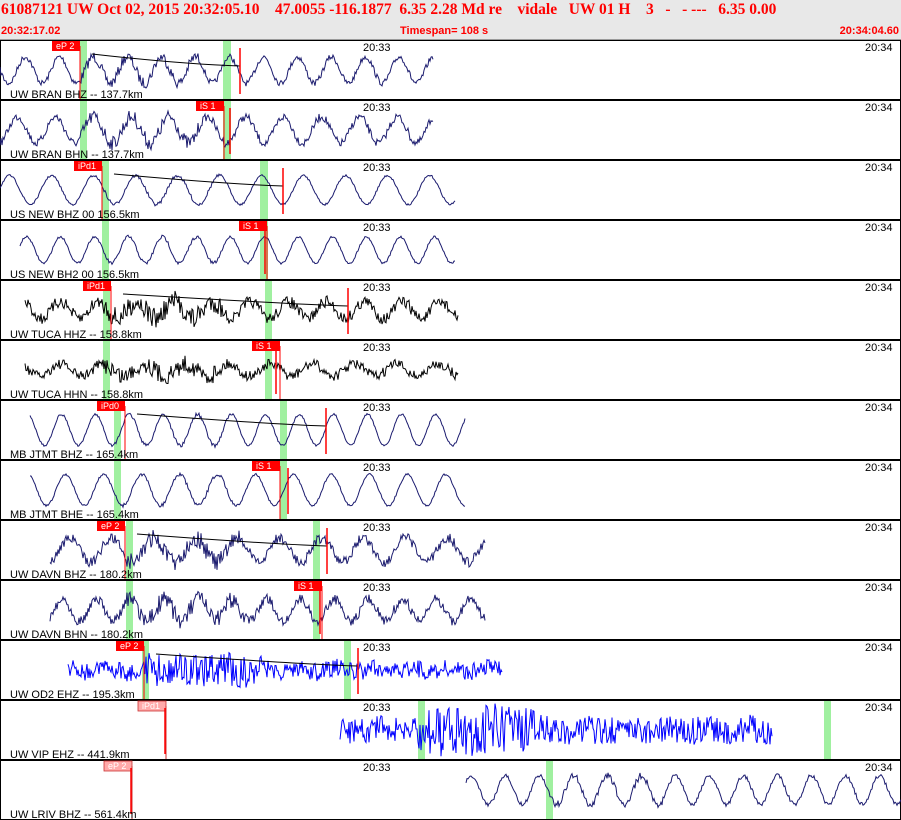  Describe the element at coordinates (450, 790) in the screenshot. I see `trace-panel-13: eP 2 20:33 20:34 UW LRIV BHZ -- 561.4km` at that location.